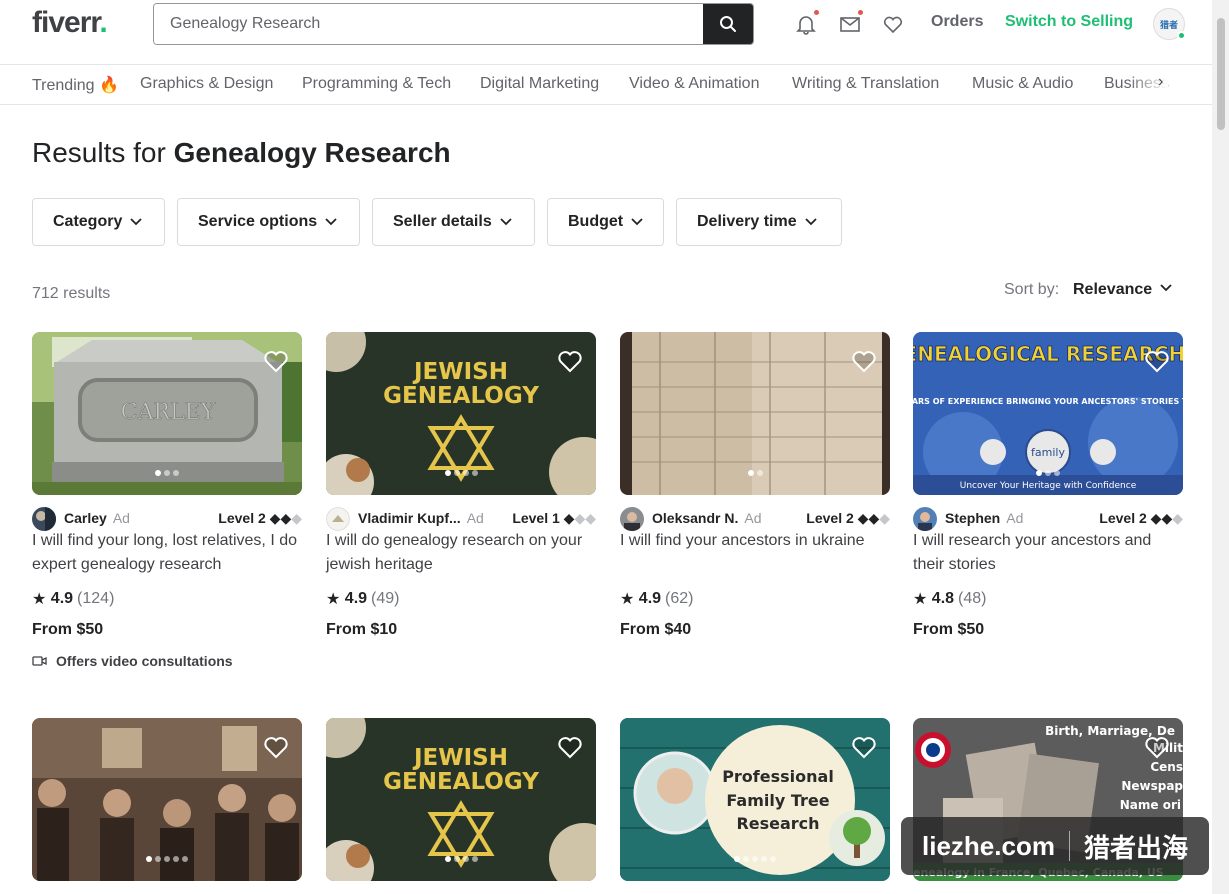 The height and width of the screenshot is (894, 1229). Describe the element at coordinates (759, 222) in the screenshot. I see `filter-delivery-time: Delivery time` at that location.